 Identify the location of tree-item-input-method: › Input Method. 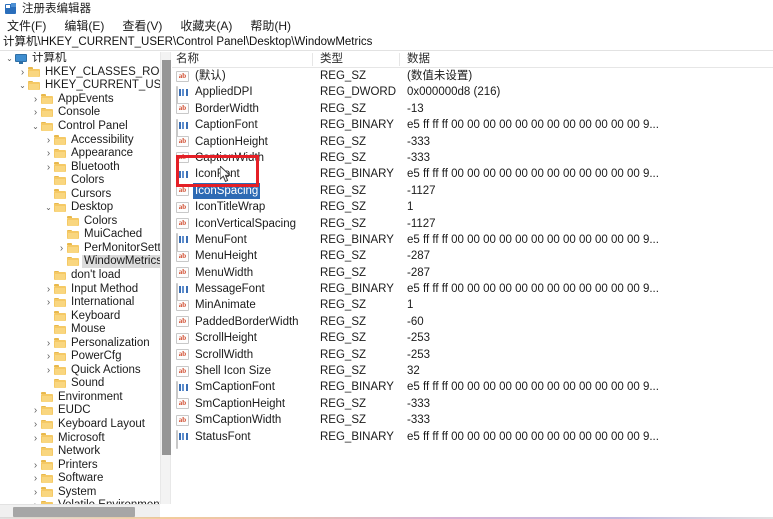
(80, 289).